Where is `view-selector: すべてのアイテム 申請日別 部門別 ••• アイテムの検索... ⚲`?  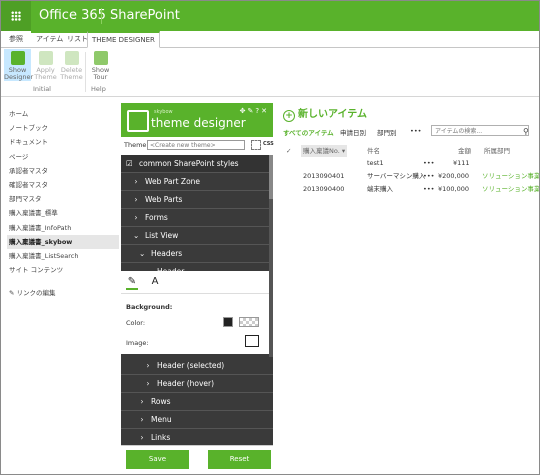
view-selector: すべてのアイテム 申請日別 部門別 ••• アイテムの検索... ⚲ is located at coordinates (410, 132).